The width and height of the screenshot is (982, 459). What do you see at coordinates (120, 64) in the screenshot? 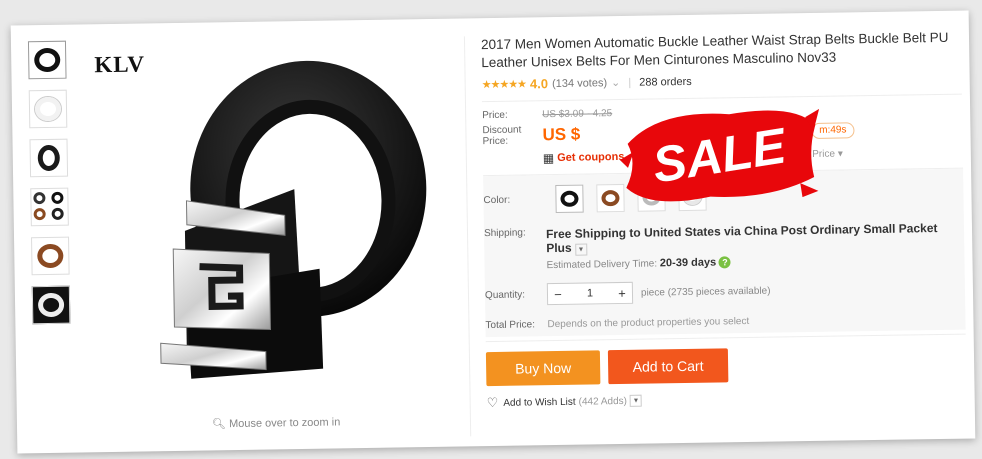
I see `brand-logo: KLV` at bounding box center [120, 64].